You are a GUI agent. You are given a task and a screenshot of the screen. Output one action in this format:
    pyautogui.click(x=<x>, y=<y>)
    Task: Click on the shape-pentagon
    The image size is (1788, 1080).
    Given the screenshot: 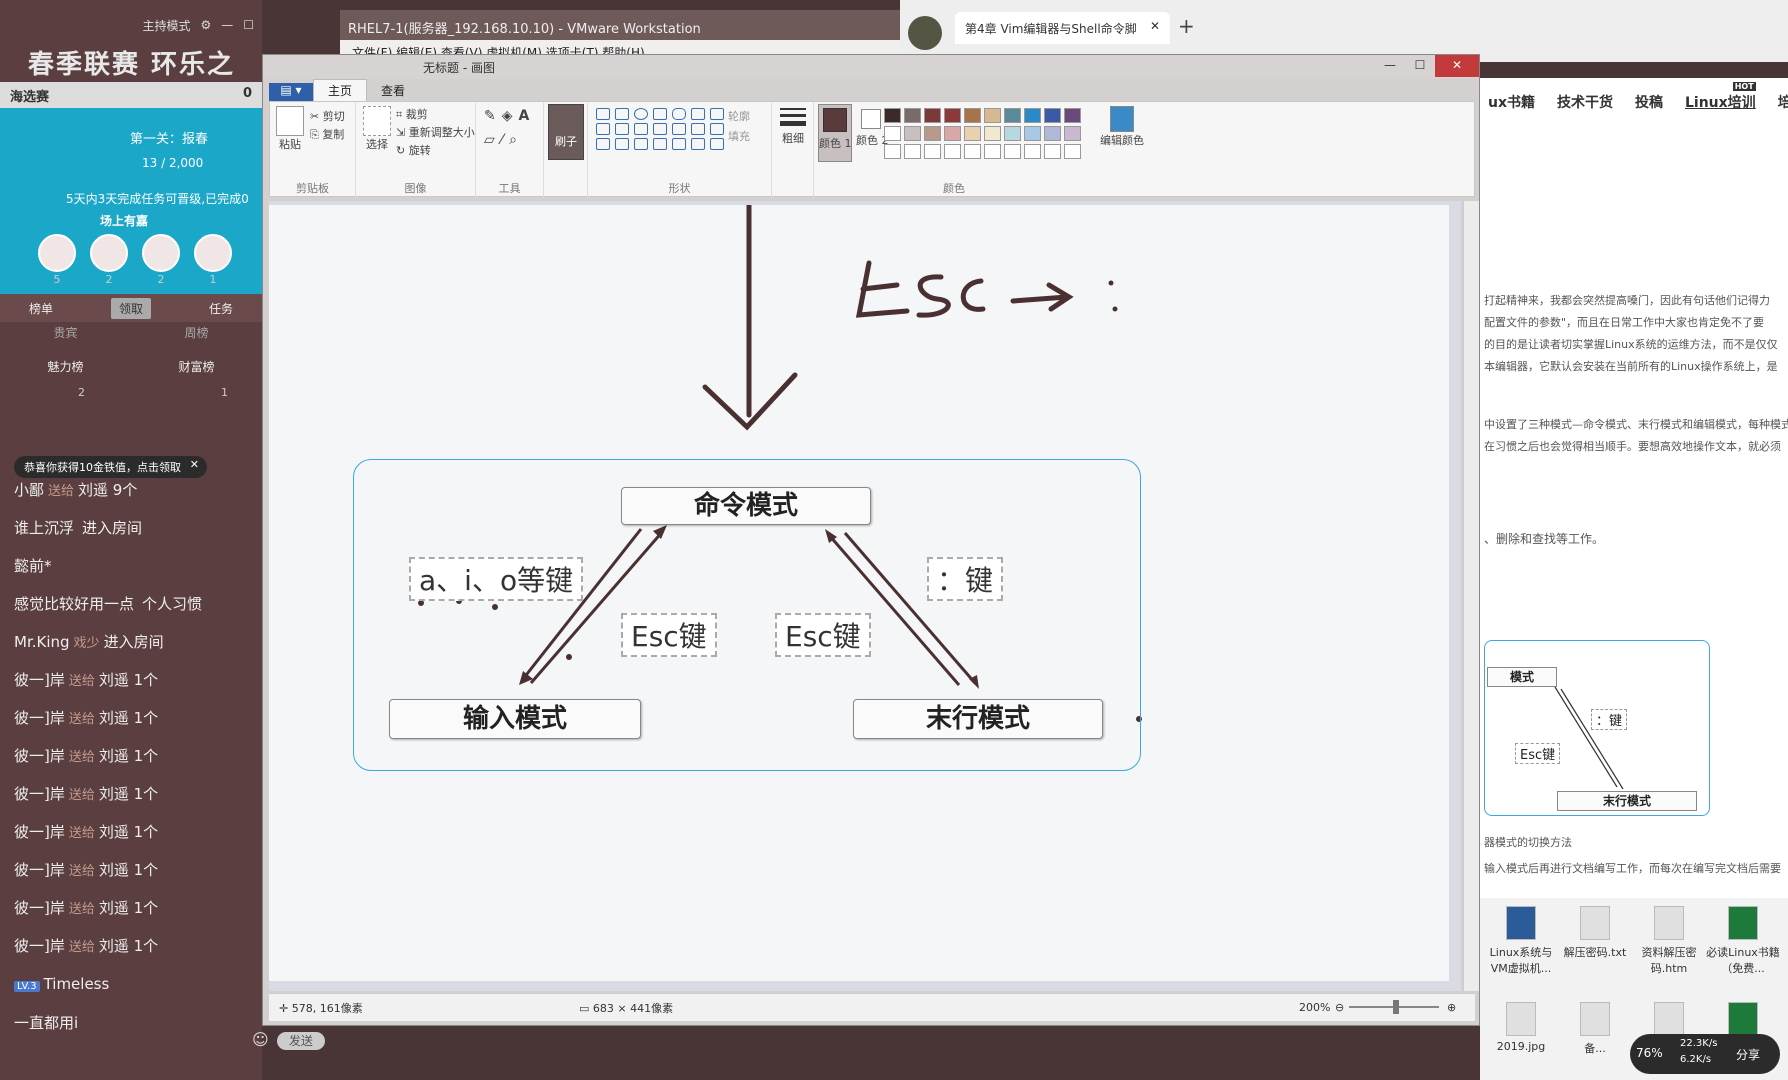 What is the action you would take?
    pyautogui.click(x=641, y=129)
    